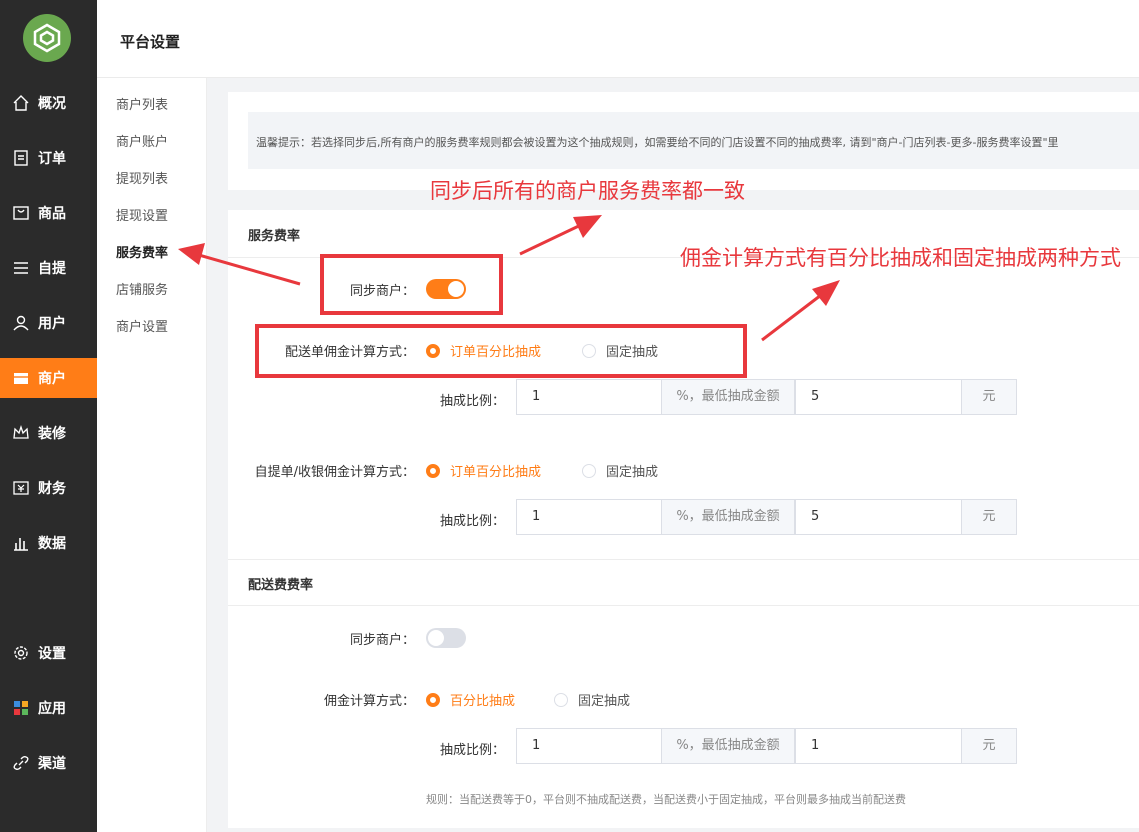 The height and width of the screenshot is (832, 1139). What do you see at coordinates (21, 323) in the screenshot?
I see `user-icon` at bounding box center [21, 323].